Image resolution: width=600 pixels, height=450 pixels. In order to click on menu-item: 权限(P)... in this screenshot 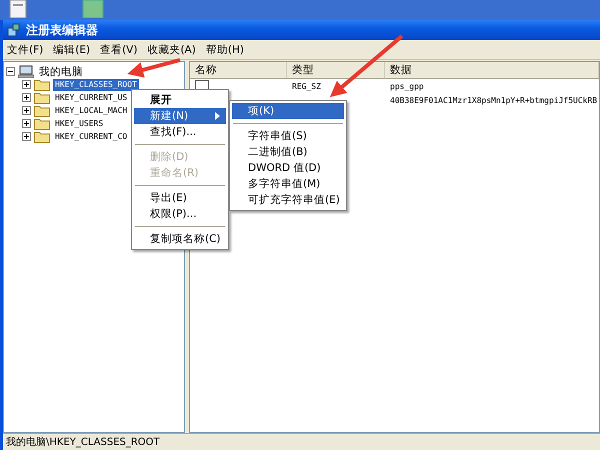, I will do `click(180, 214)`.